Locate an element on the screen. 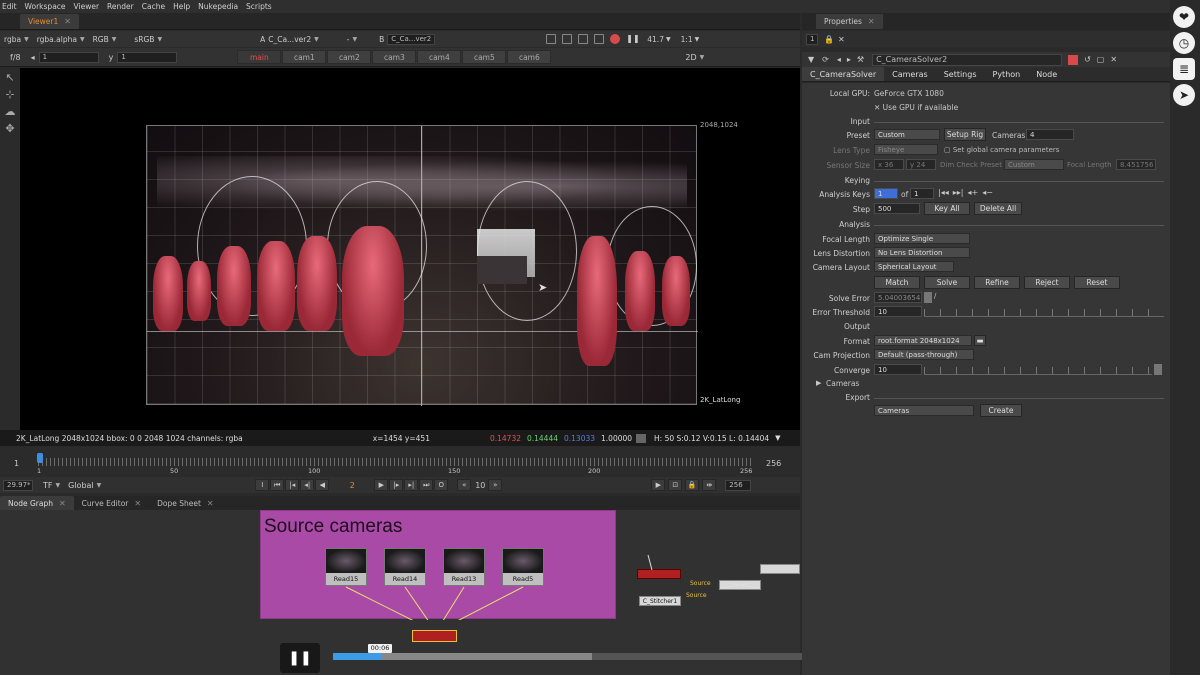  error-threshold-field: 10 is located at coordinates (898, 311).